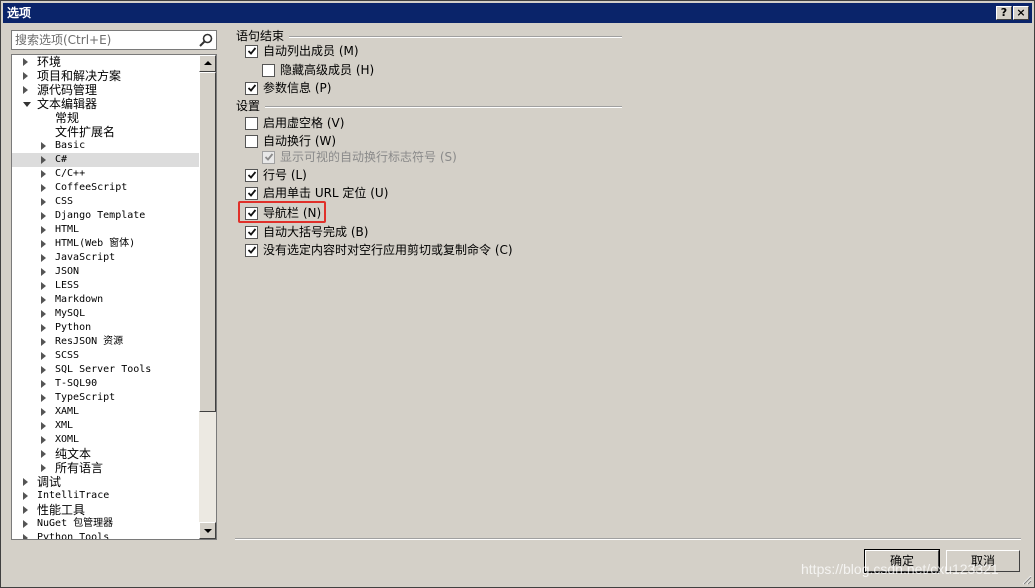  Describe the element at coordinates (106, 188) in the screenshot. I see `tree-item: CoffeeScript` at that location.